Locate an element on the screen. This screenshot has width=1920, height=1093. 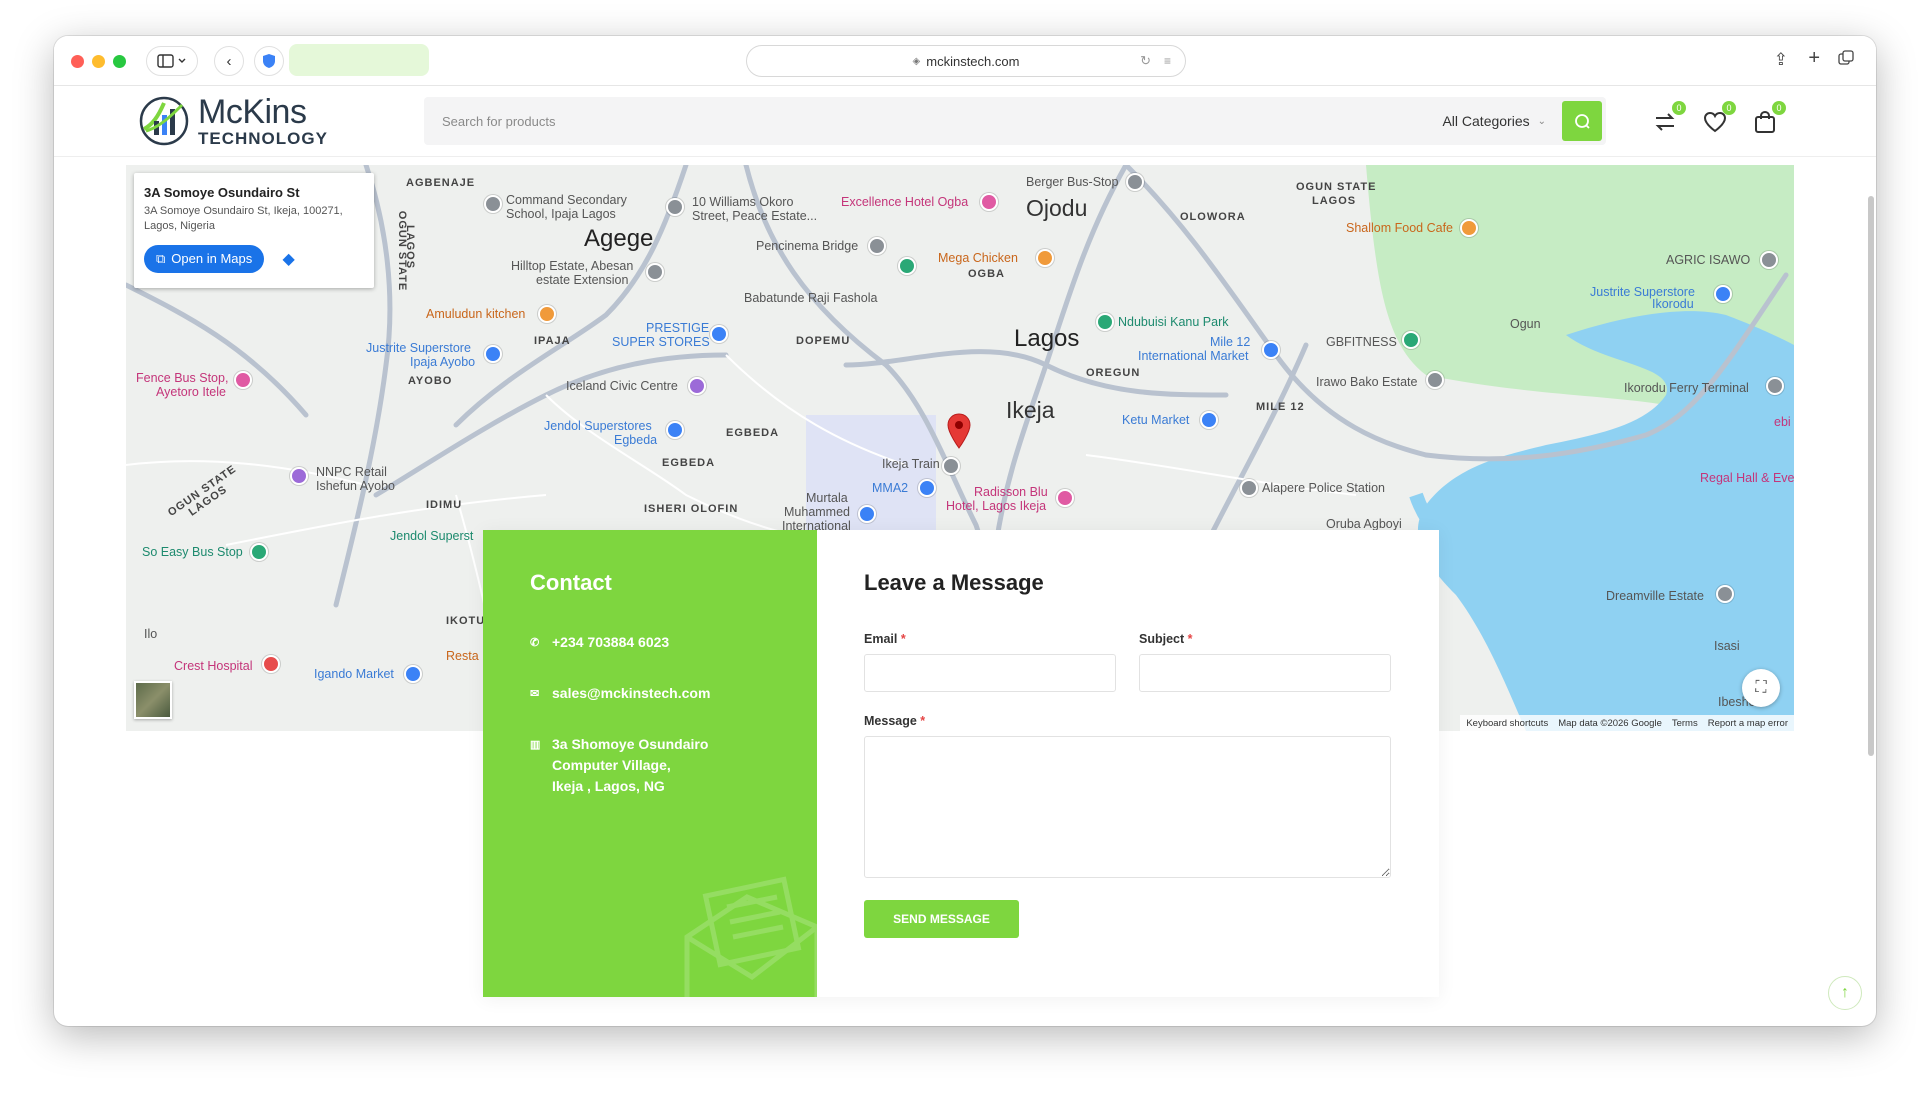
chevron-left-icon: ‹ is located at coordinates (229, 61).